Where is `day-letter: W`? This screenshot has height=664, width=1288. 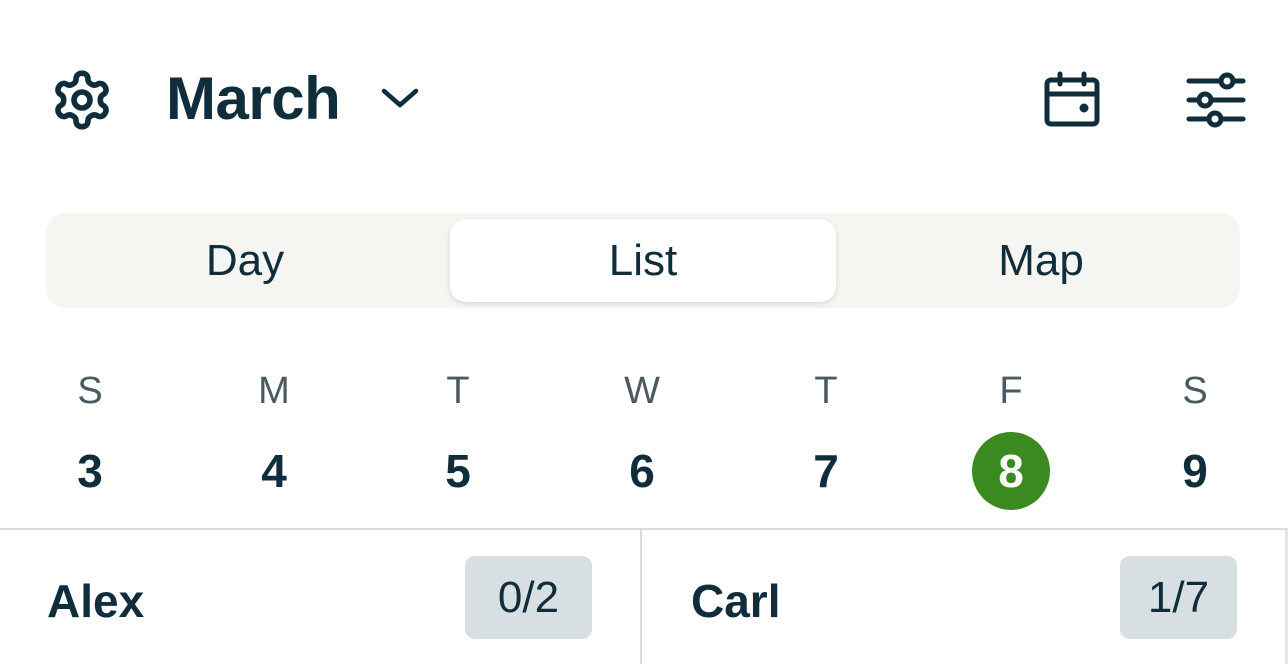 day-letter: W is located at coordinates (642, 391).